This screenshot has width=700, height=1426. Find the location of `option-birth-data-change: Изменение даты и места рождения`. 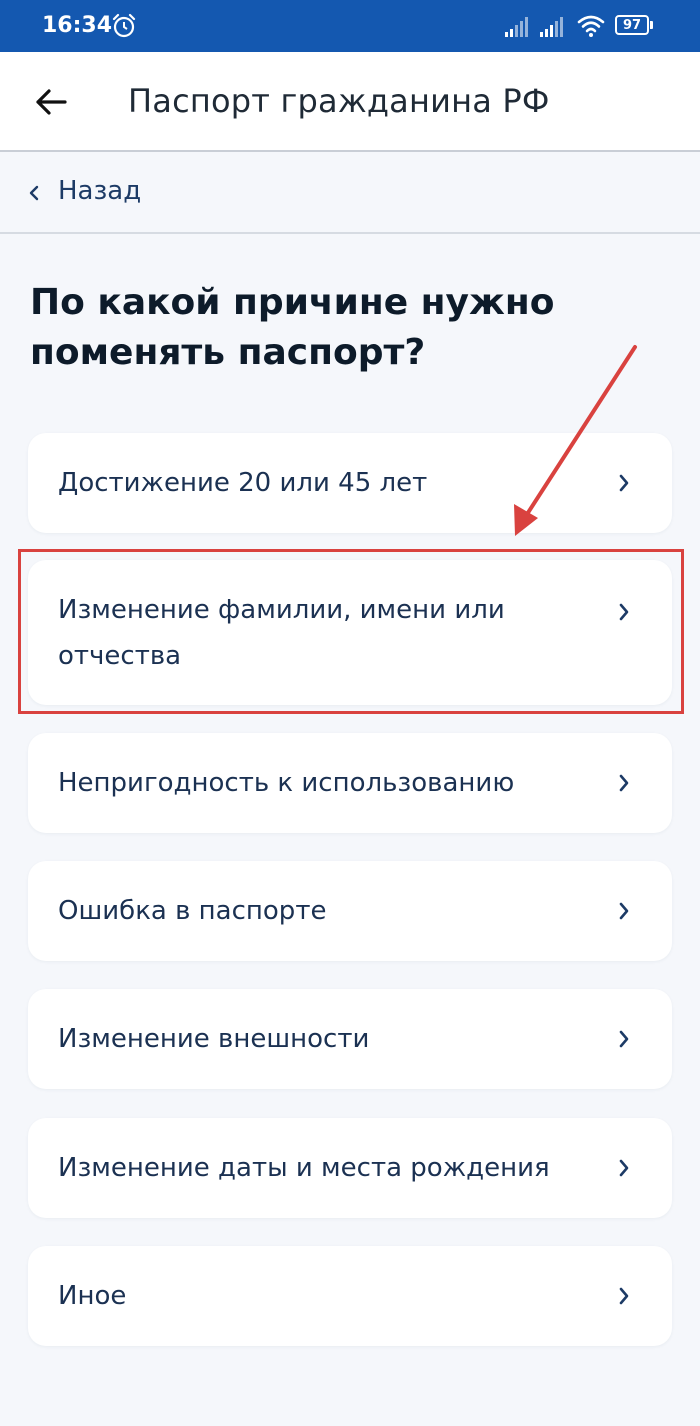

option-birth-data-change: Изменение даты и места рождения is located at coordinates (350, 1168).